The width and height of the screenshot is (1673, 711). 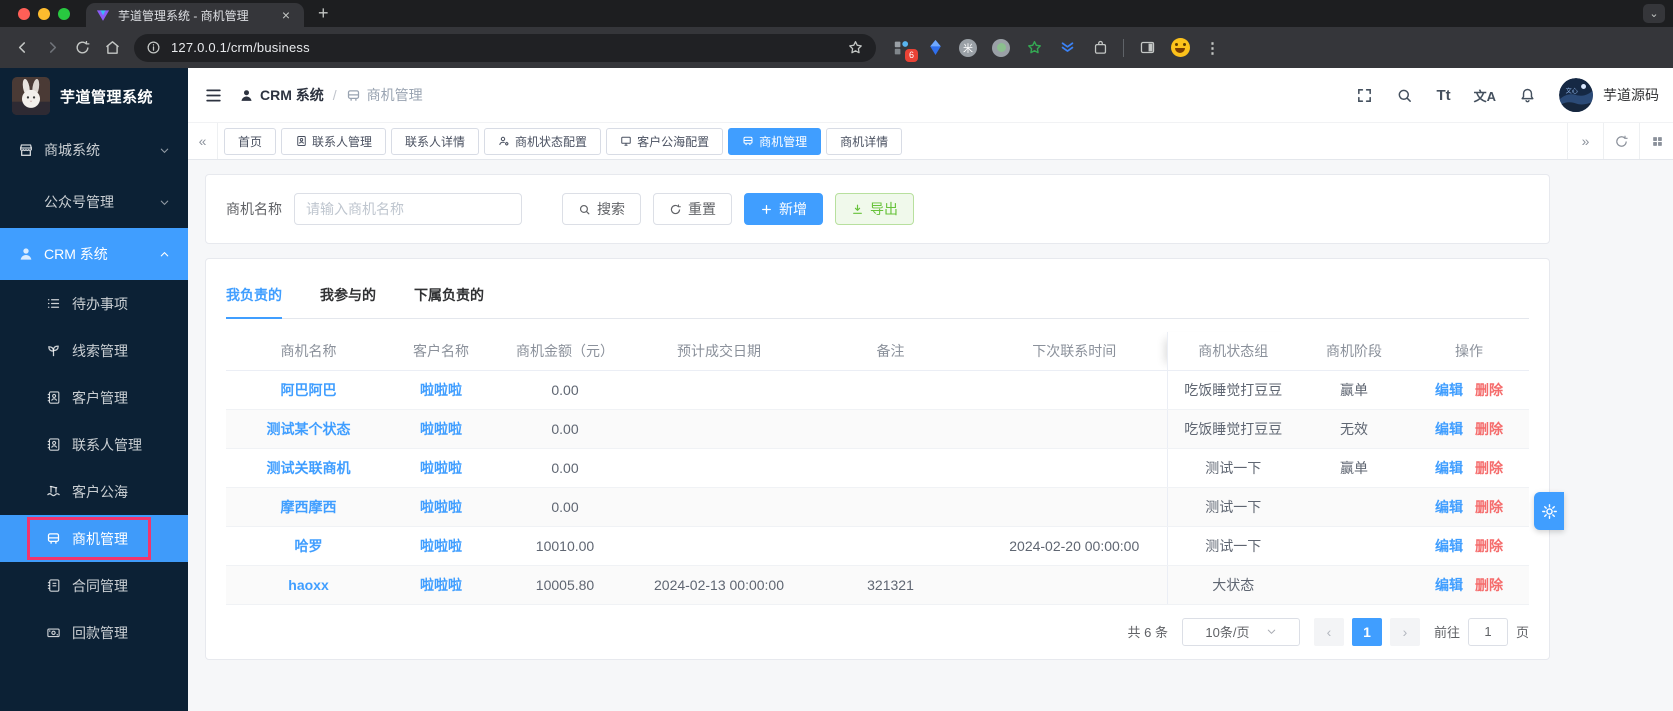 I want to click on sidebar-item-business: 商机管理, so click(x=94, y=538).